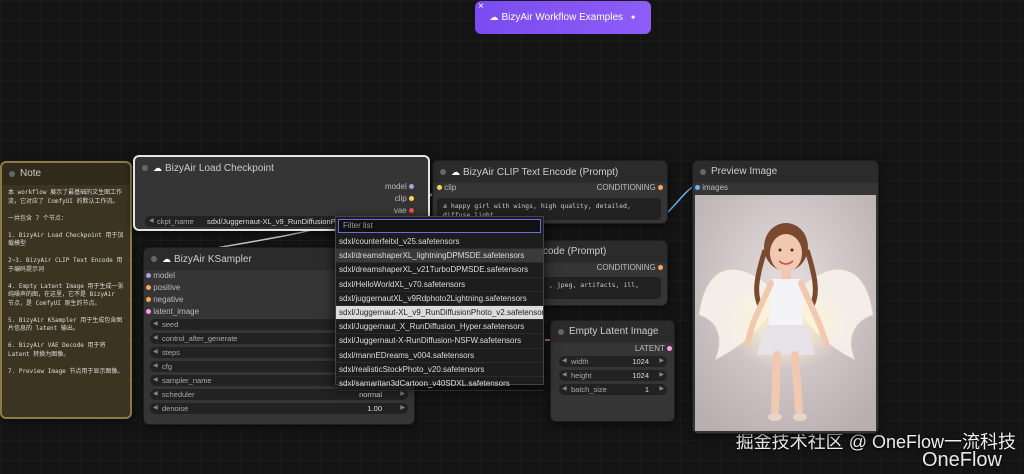  I want to click on sampler-name-label: sampler_name, so click(187, 380).